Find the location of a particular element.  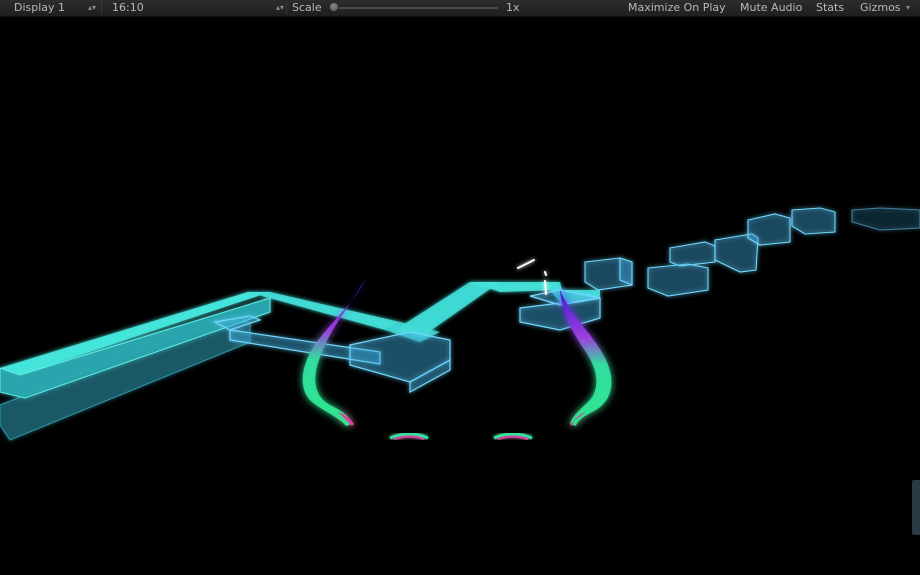

aspect-dropdown: 16:10 is located at coordinates (128, 8).